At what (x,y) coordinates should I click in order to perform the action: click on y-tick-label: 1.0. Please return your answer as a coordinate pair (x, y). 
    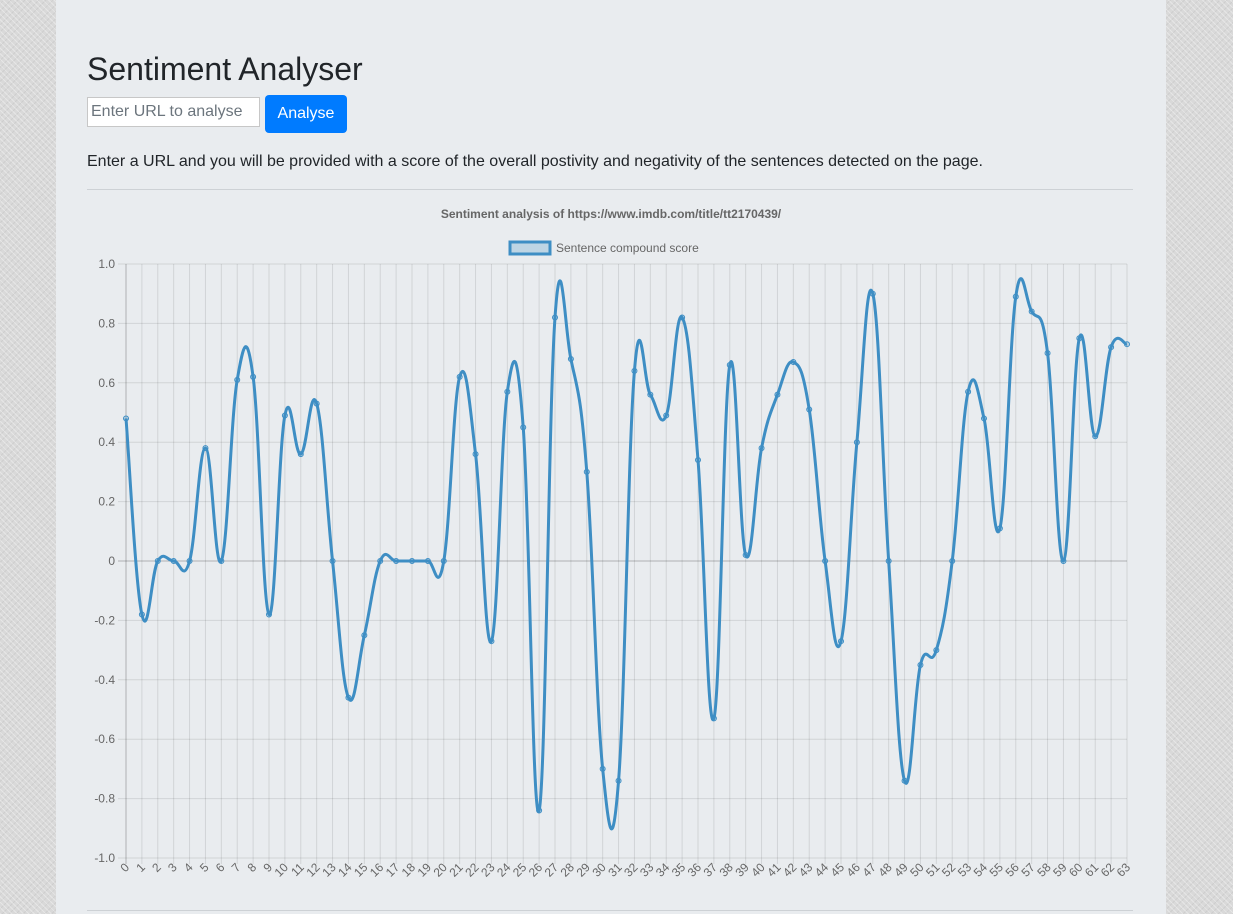
    Looking at the image, I should click on (106, 264).